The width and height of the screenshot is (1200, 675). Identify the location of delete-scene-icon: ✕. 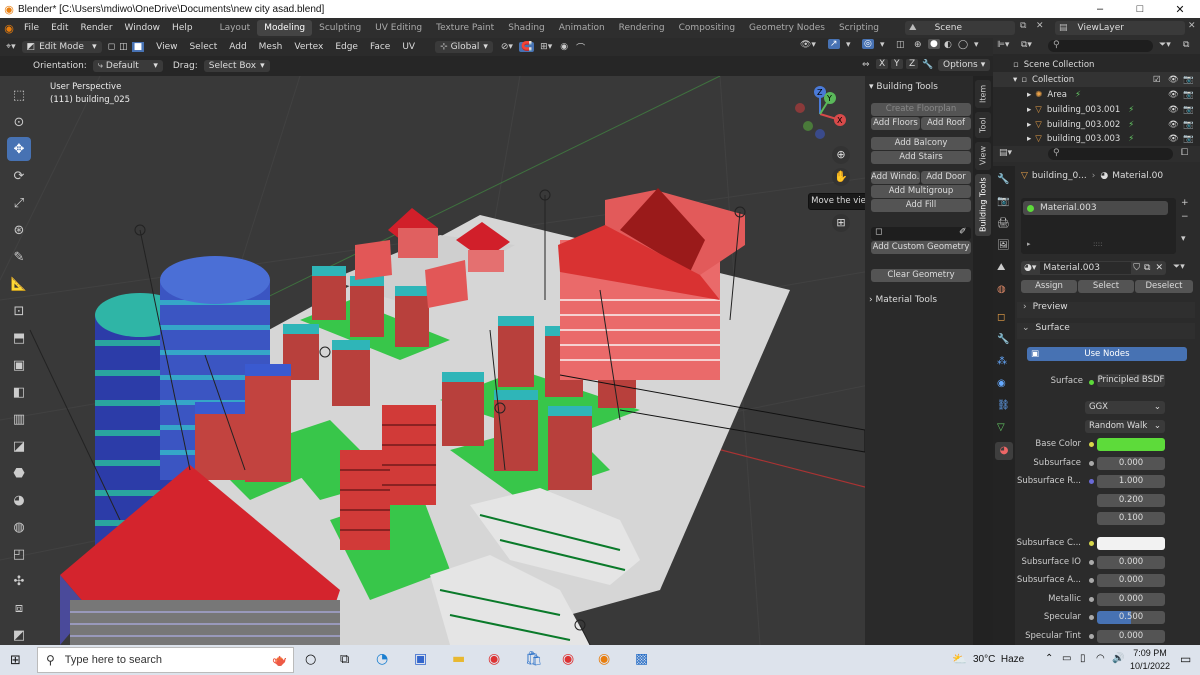
(1040, 26).